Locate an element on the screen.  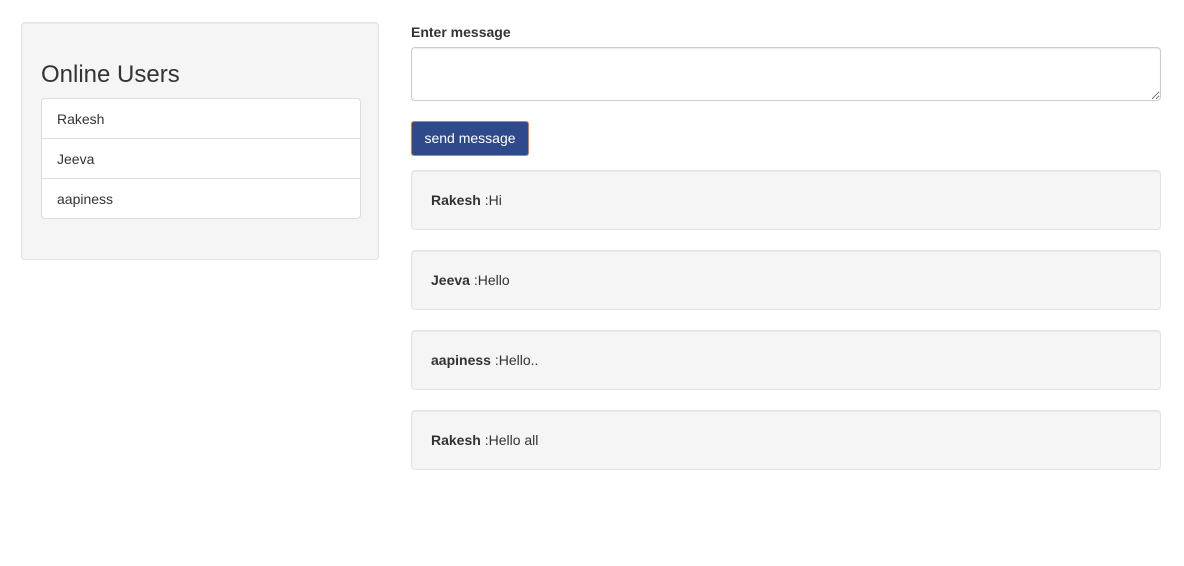
message-item: Rakesh :Hi is located at coordinates (786, 200).